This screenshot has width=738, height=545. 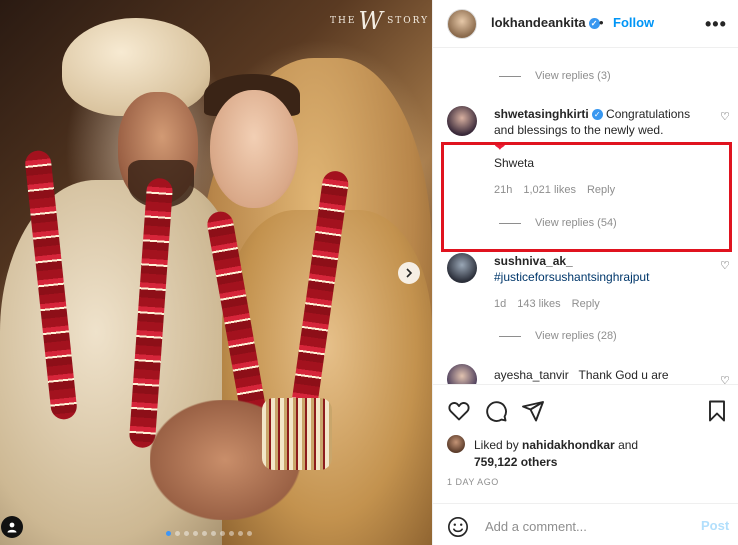 What do you see at coordinates (717, 411) in the screenshot?
I see `bookmark-save-icon` at bounding box center [717, 411].